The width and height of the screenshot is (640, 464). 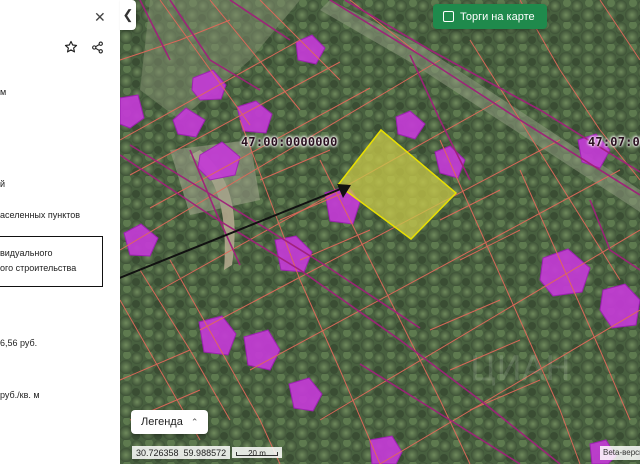 I want to click on chevron-down-icon: ⌃, so click(x=194, y=421).